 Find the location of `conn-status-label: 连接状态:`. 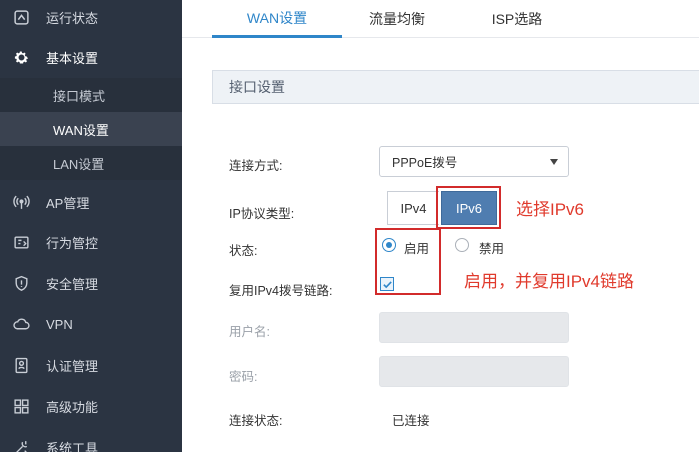

conn-status-label: 连接状态: is located at coordinates (256, 421).